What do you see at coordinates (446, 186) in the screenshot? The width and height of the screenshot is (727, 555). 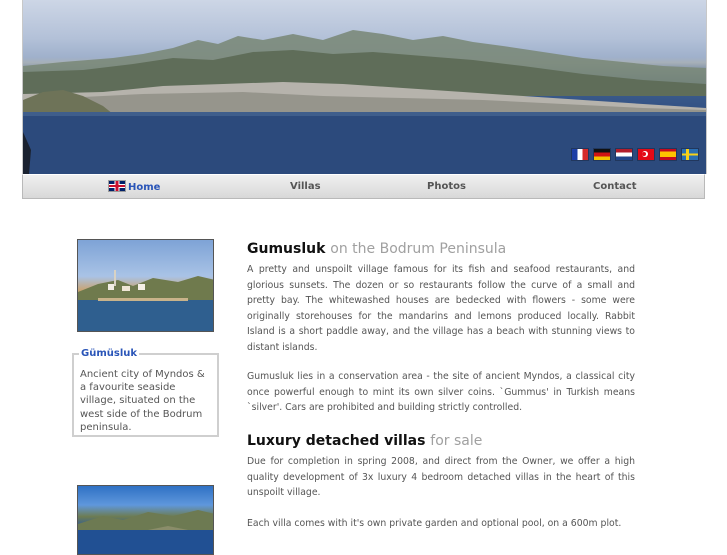 I see `nav-photos: Photos` at bounding box center [446, 186].